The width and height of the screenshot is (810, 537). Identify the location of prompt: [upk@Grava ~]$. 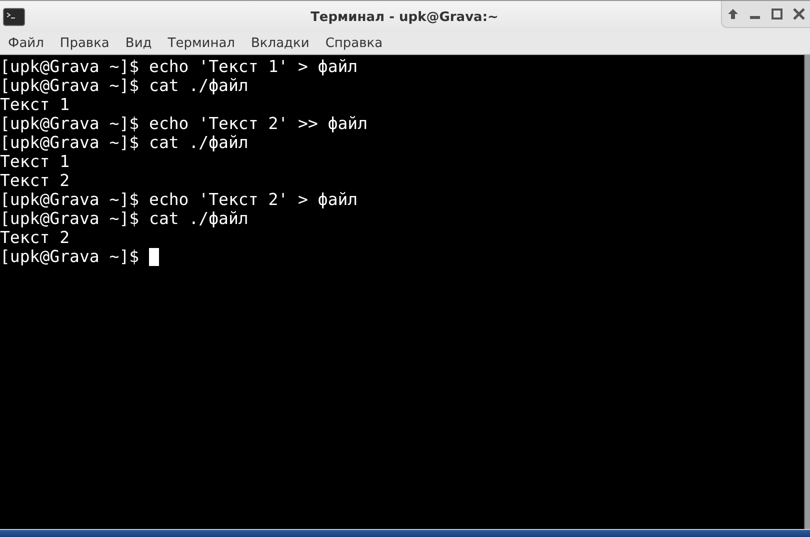
(70, 256).